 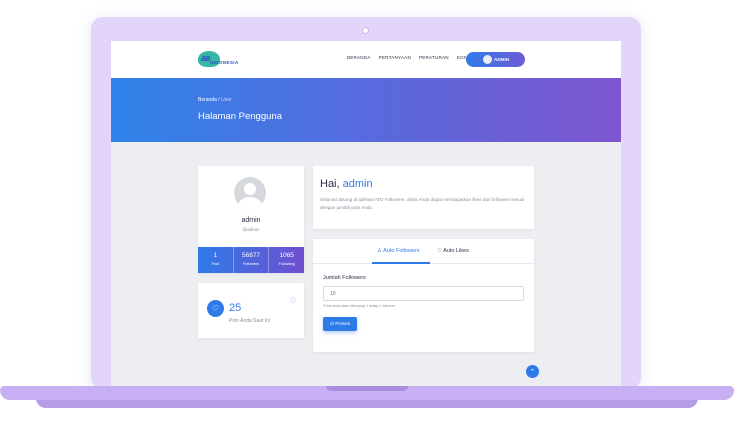 I want to click on tab-auto-likes: ♡ Auto Likes, so click(x=453, y=251).